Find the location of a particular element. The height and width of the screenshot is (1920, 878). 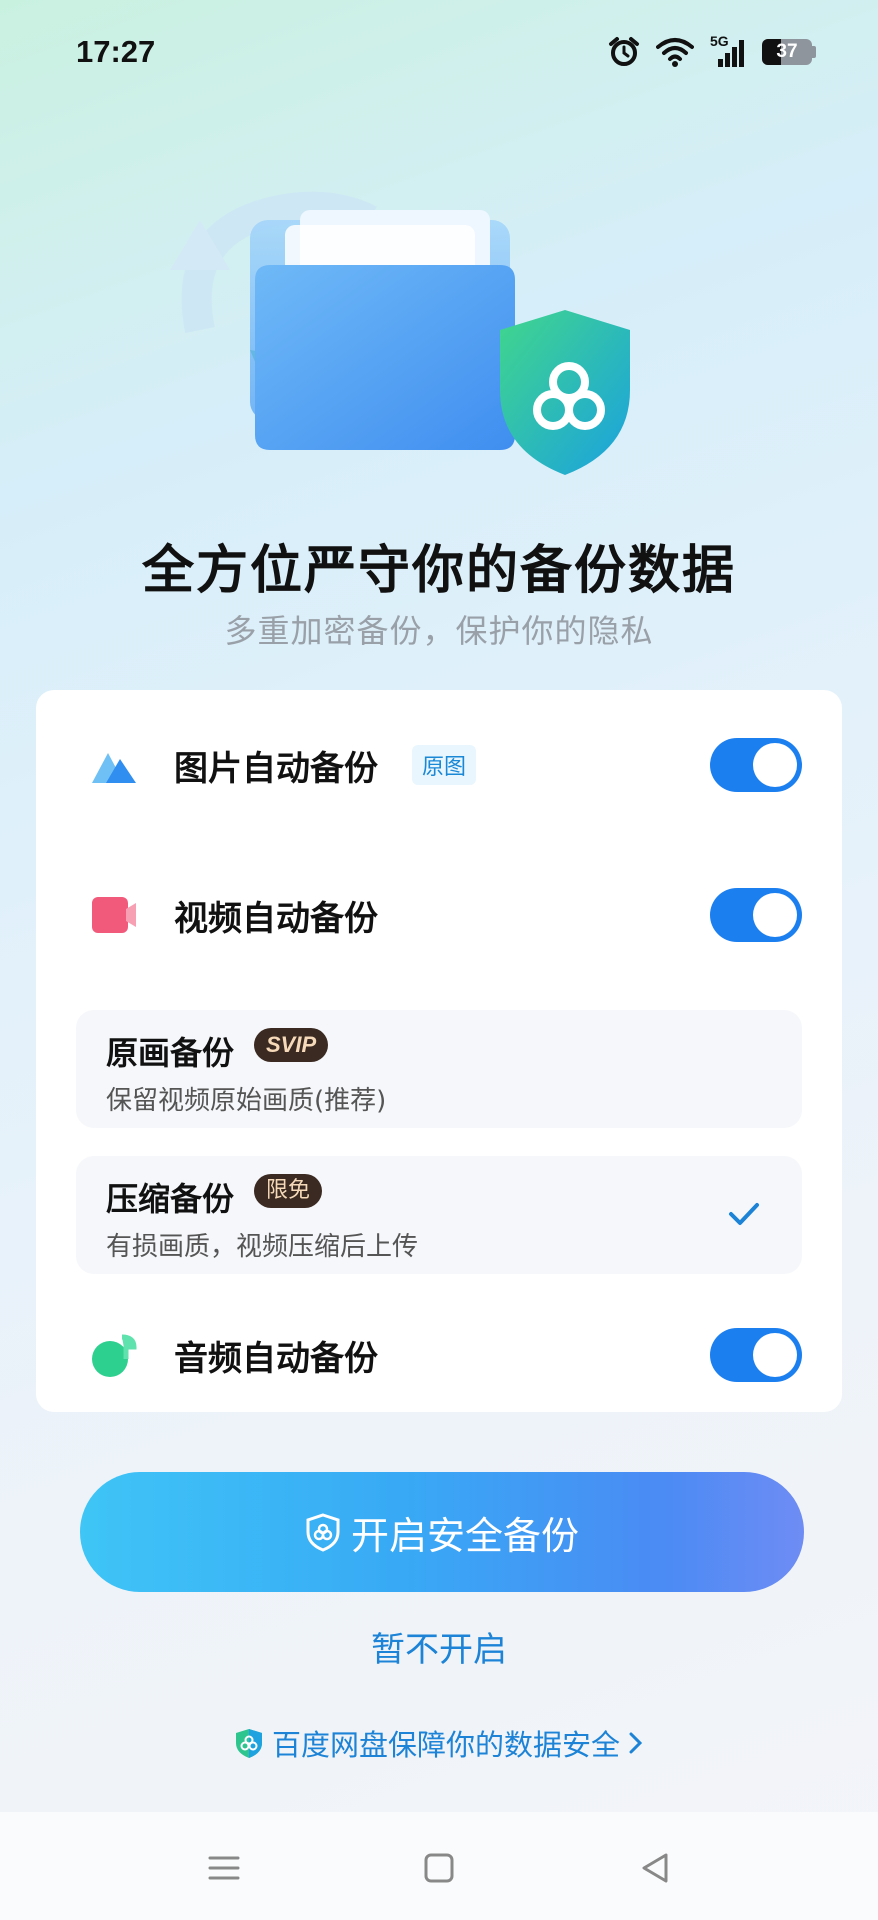

security-info-text: 百度网盘保障你的数据安全 is located at coordinates (445, 1745).